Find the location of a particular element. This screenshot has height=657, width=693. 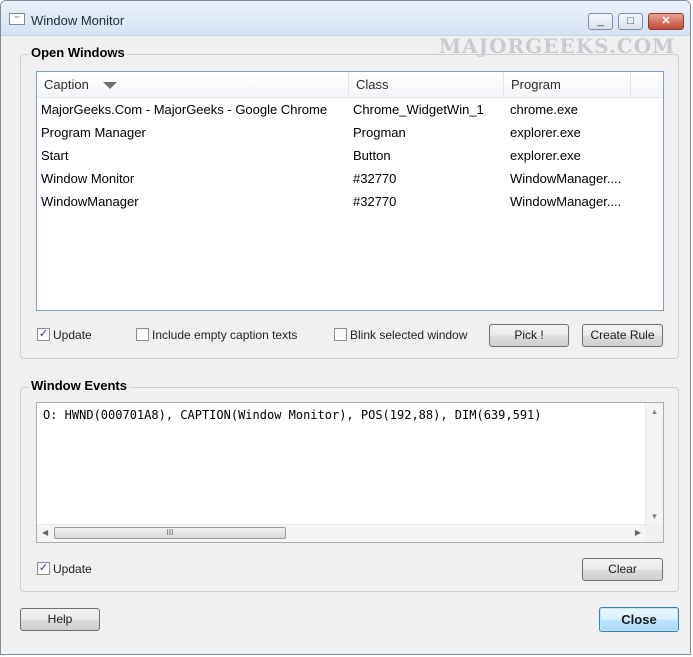

cell-class: Chrome_WidgetWin_1 is located at coordinates (418, 109).